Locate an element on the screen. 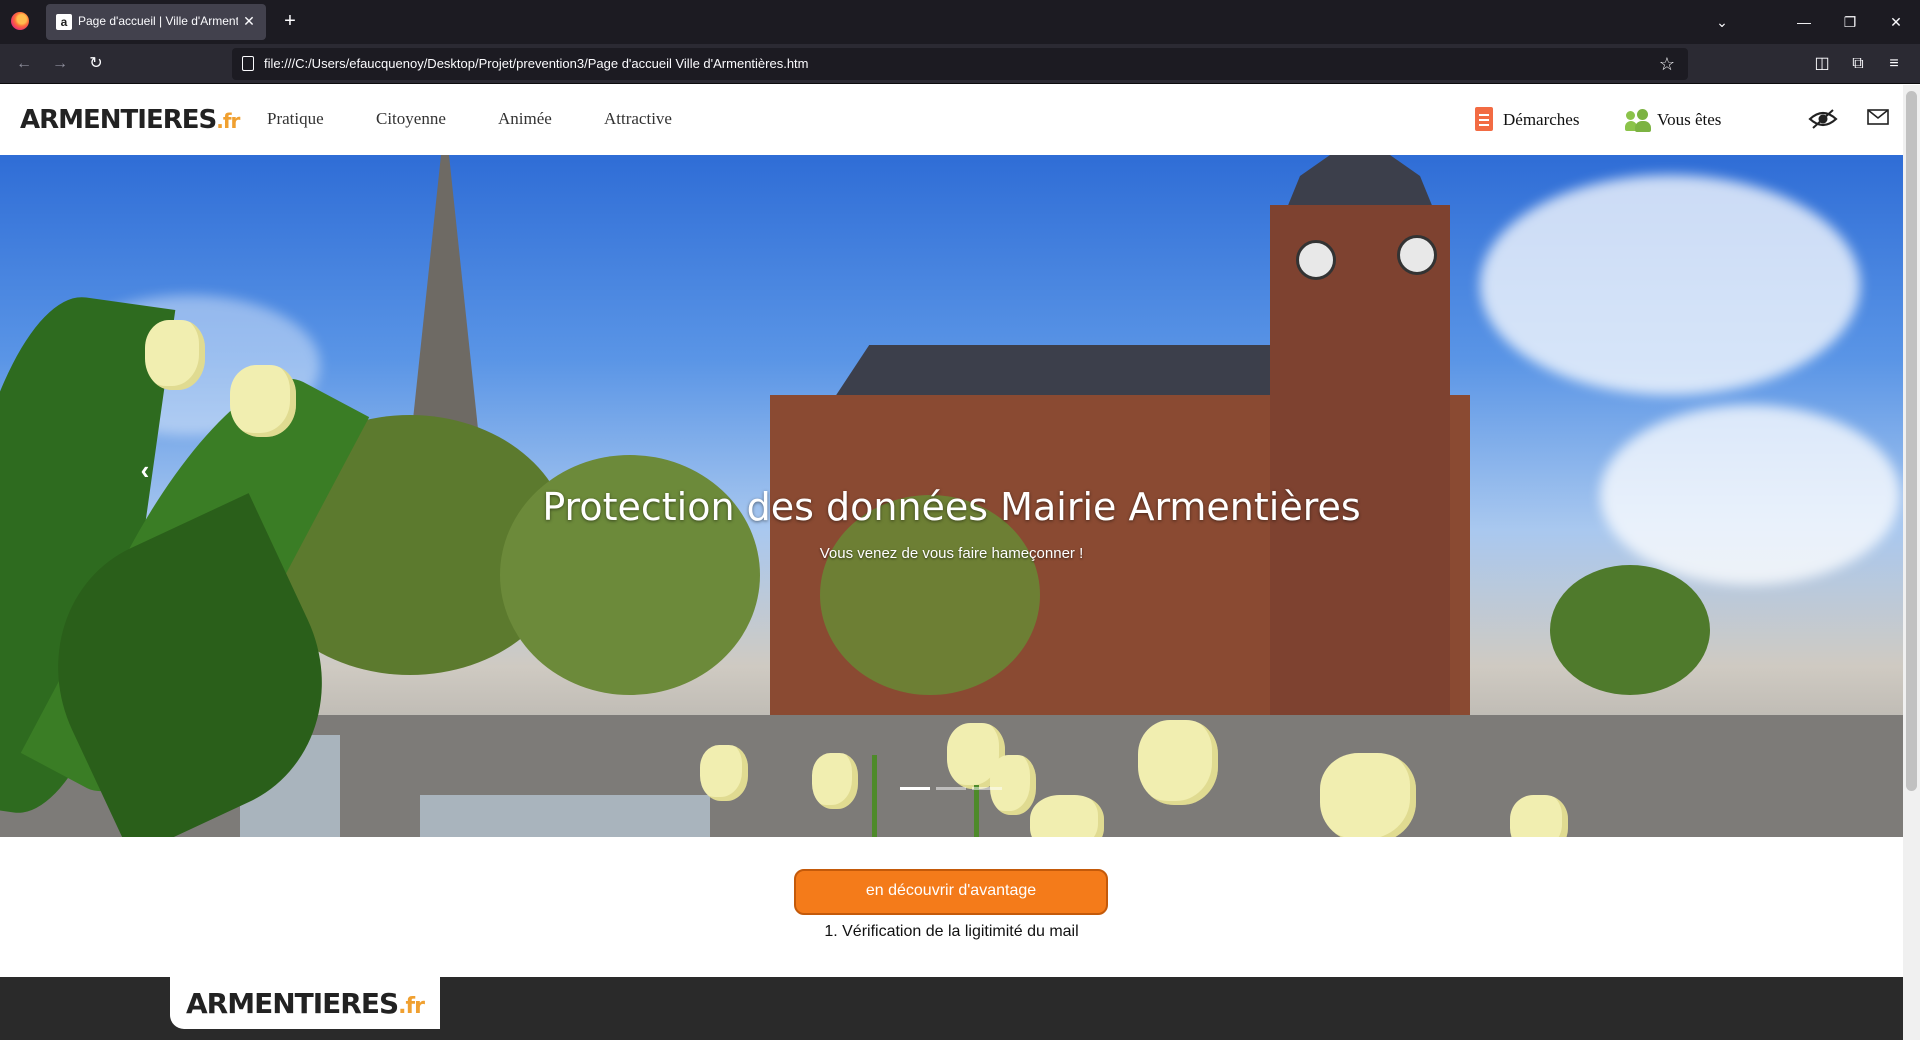 The image size is (1920, 1040). discover-more-button: en découvrir d'avantage is located at coordinates (951, 892).